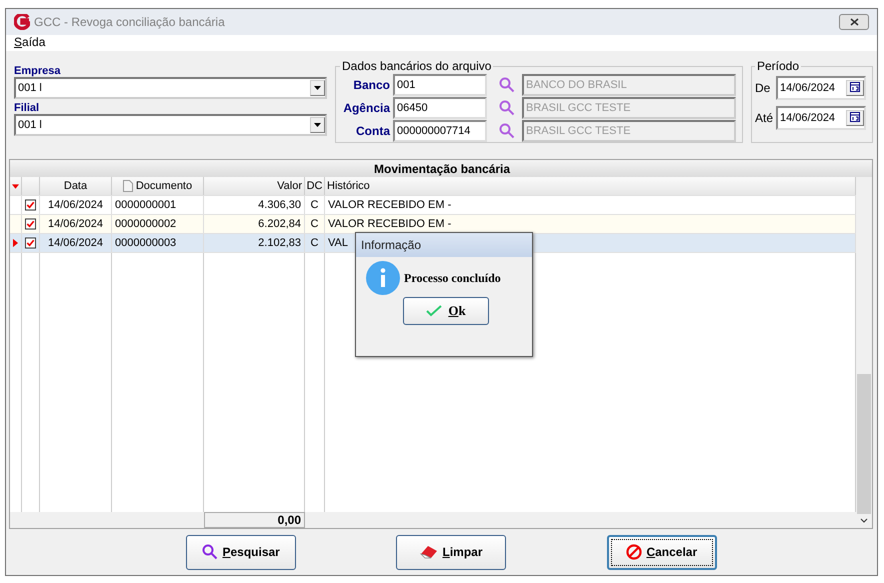 The width and height of the screenshot is (884, 583). What do you see at coordinates (372, 131) in the screenshot?
I see `field-label: Conta` at bounding box center [372, 131].